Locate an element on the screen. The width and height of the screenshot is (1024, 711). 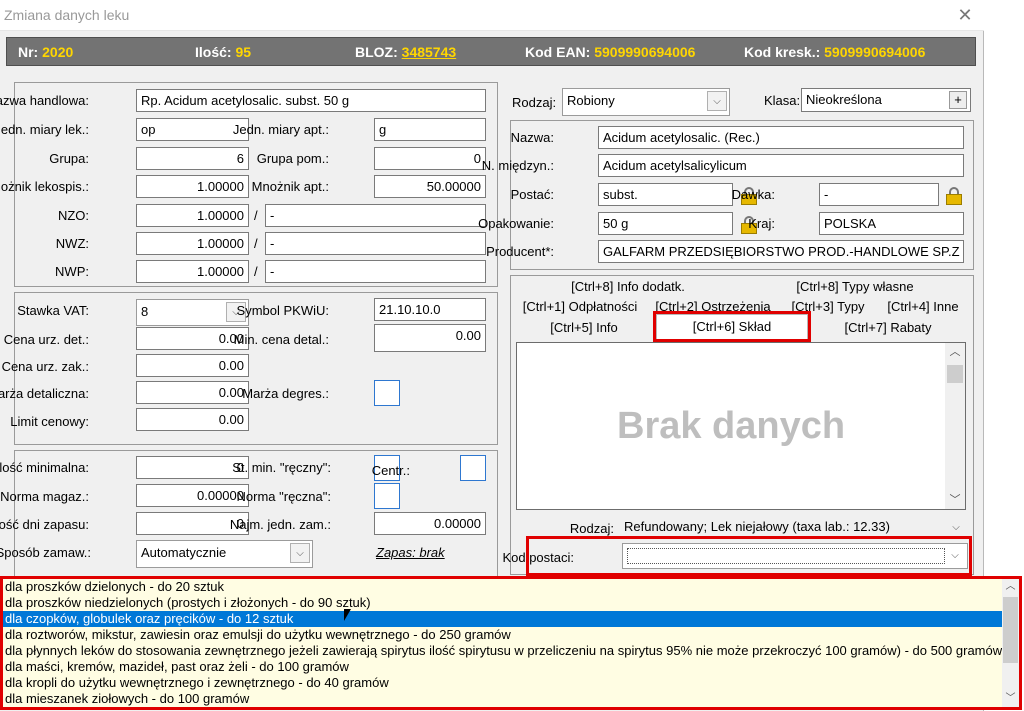
nzo-label: NZO: is located at coordinates (73, 215).